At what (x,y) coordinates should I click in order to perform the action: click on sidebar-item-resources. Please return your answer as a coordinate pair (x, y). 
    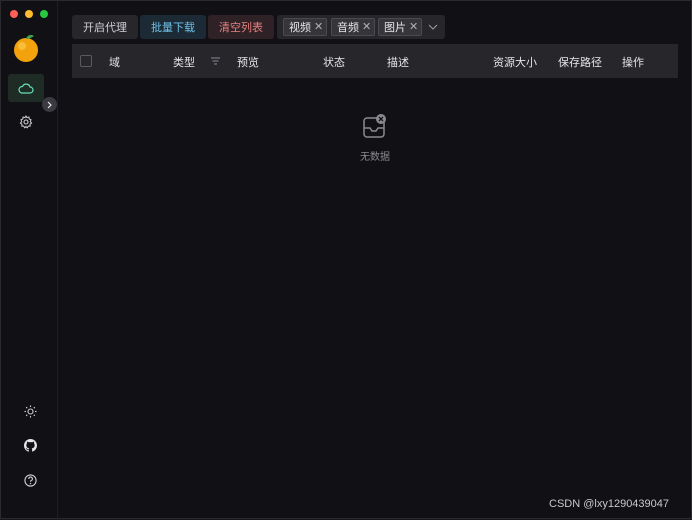
    Looking at the image, I should click on (26, 88).